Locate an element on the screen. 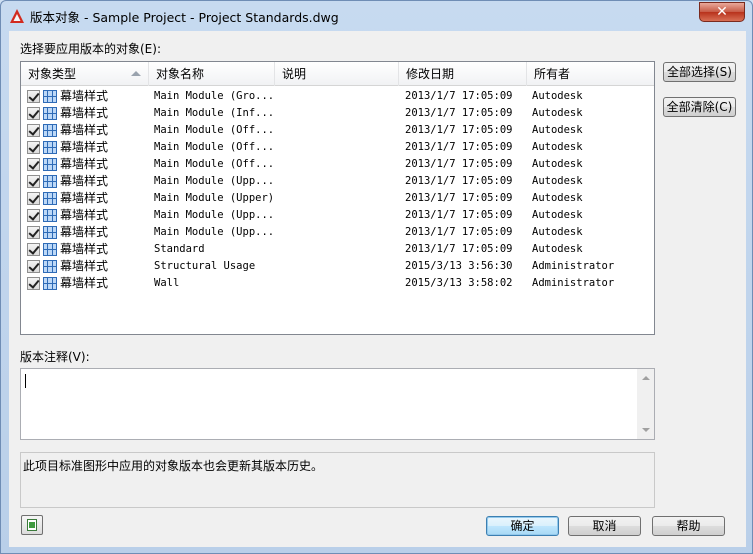 The height and width of the screenshot is (554, 753). ok-button: 确定 is located at coordinates (522, 526).